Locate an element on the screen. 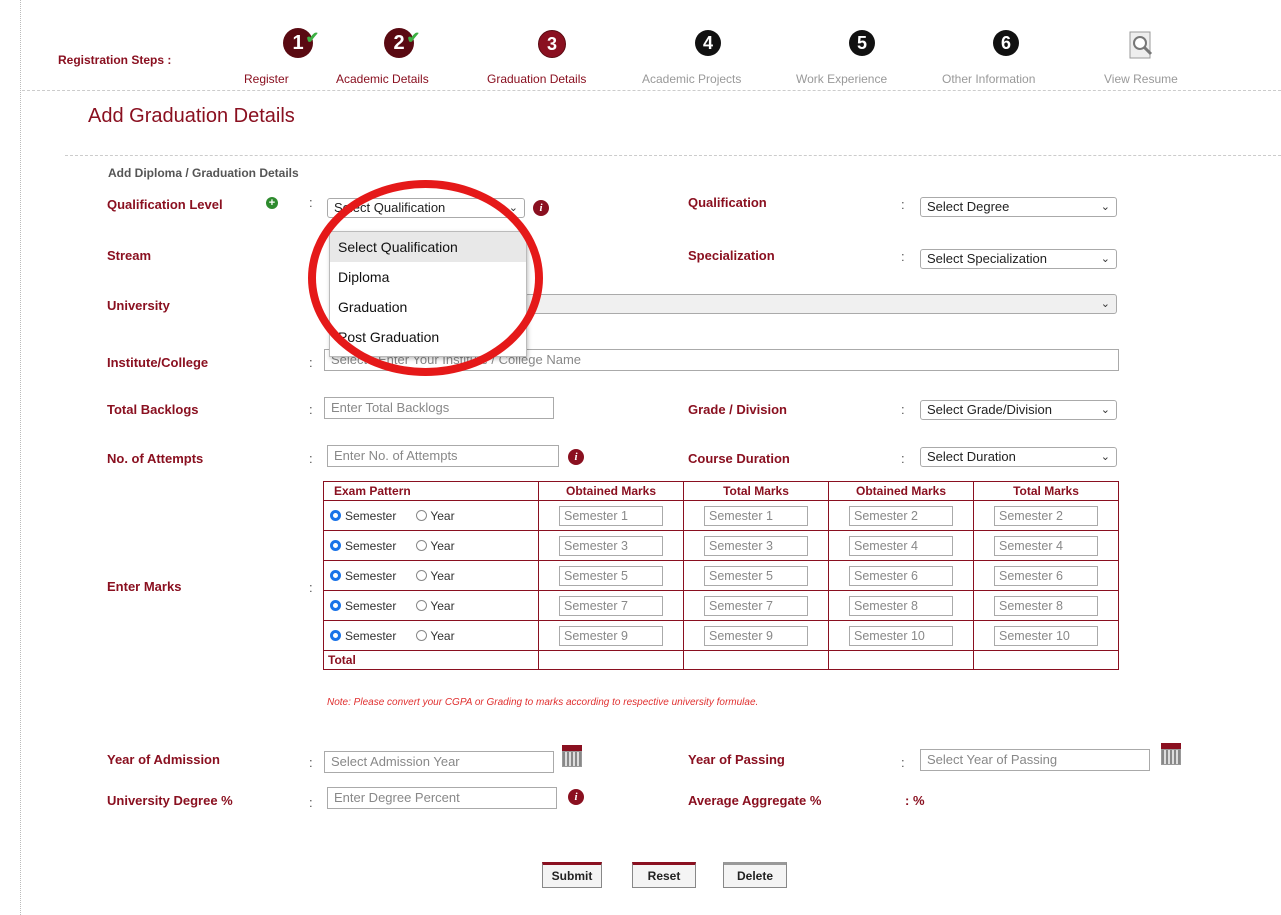 This screenshot has width=1281, height=915. step-graduation: 3 is located at coordinates (552, 43).